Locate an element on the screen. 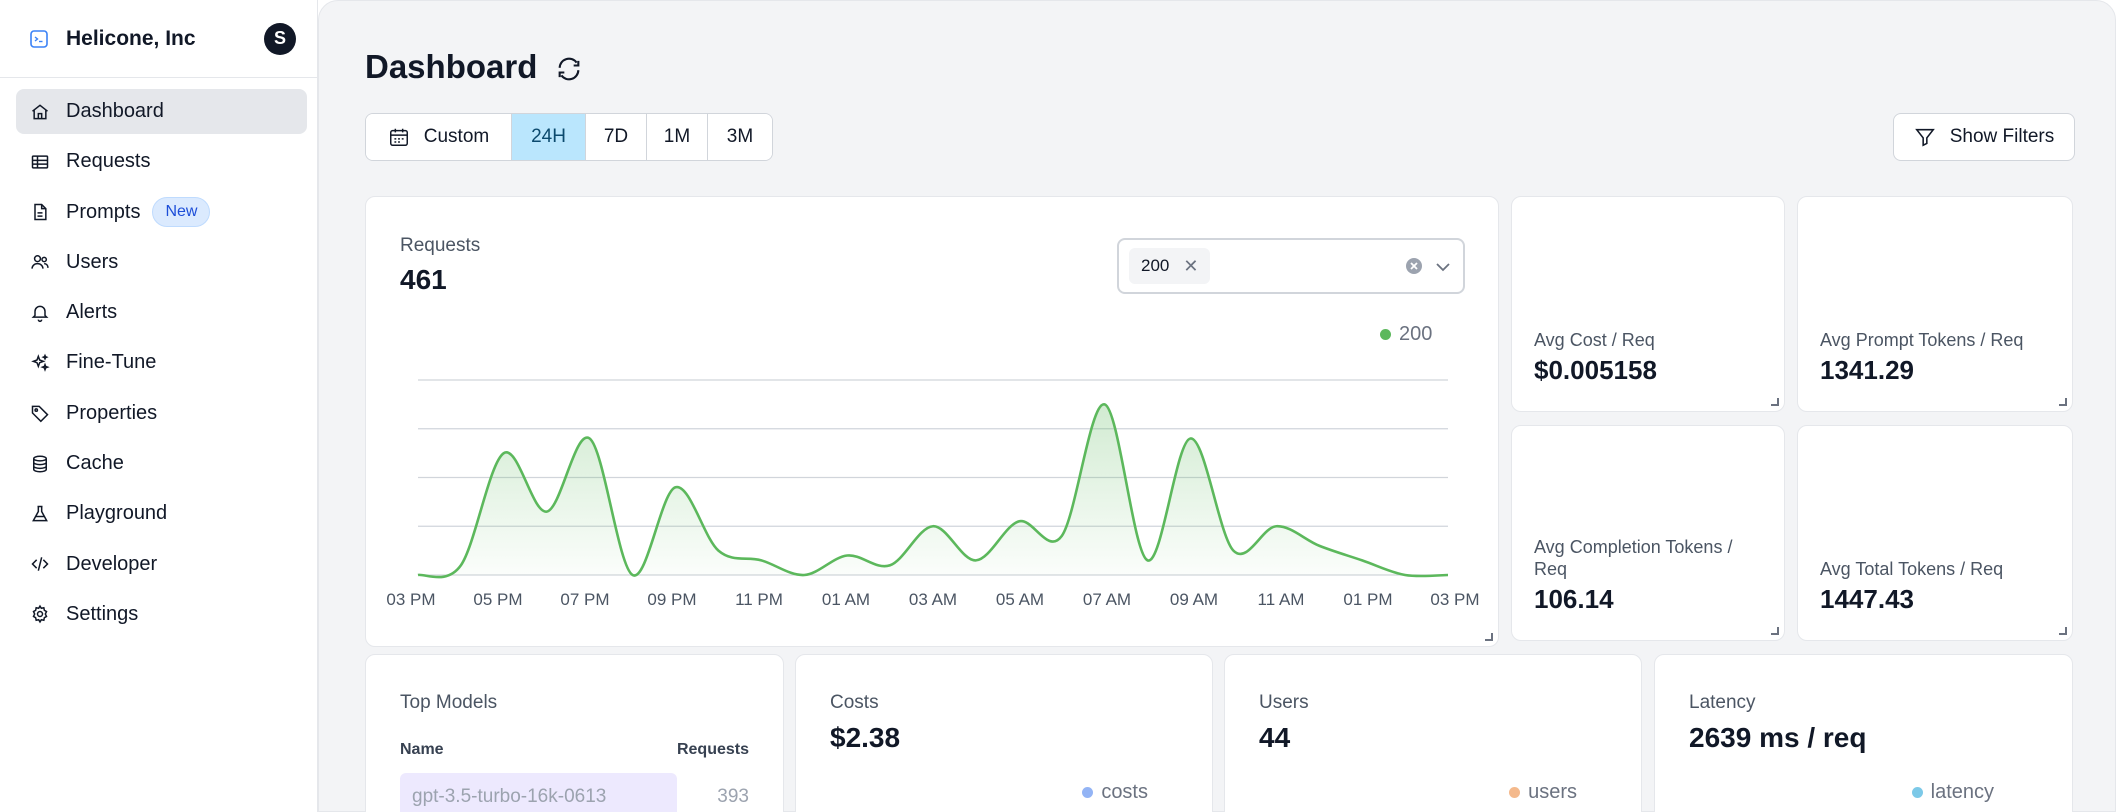 The image size is (2124, 812). sidebar-item-requests: Requests is located at coordinates (161, 161).